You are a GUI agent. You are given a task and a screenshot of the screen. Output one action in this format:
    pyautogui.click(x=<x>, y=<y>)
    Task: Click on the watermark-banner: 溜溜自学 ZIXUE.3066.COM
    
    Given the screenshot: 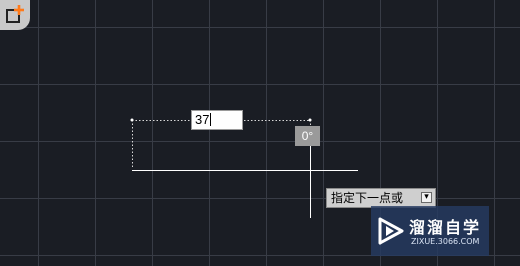 What is the action you would take?
    pyautogui.click(x=430, y=231)
    